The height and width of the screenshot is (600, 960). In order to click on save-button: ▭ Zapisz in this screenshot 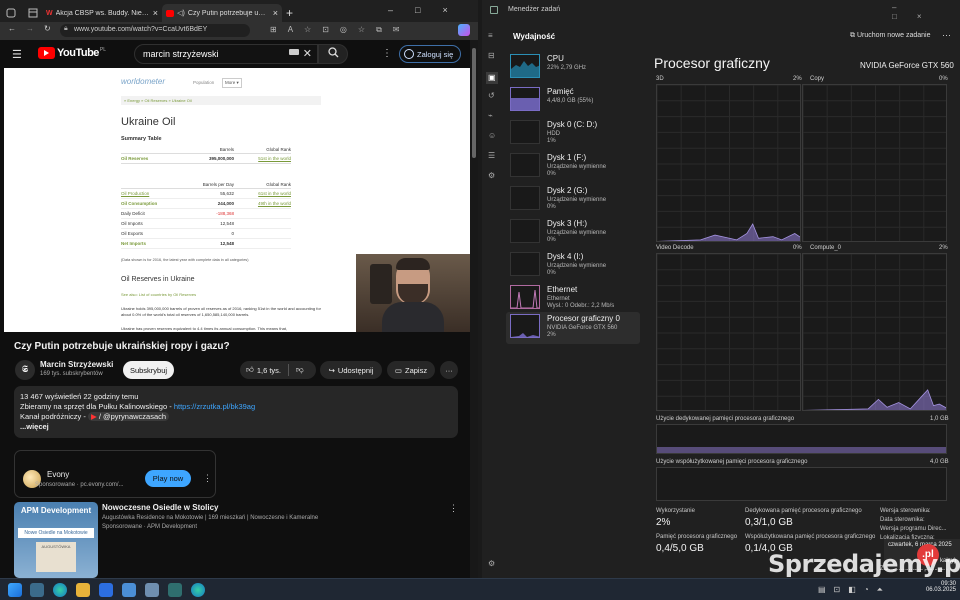, I will do `click(411, 370)`.